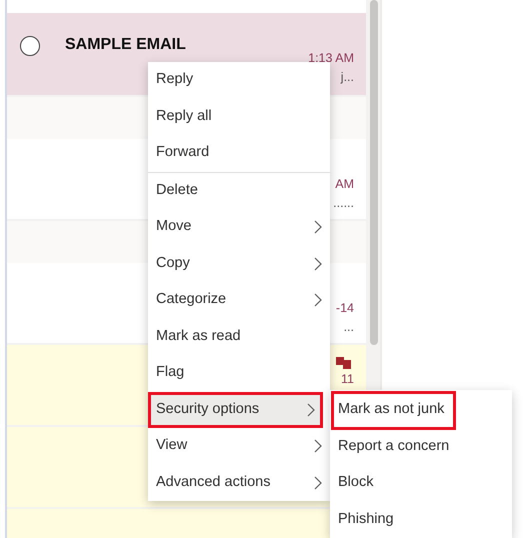  Describe the element at coordinates (345, 308) in the screenshot. I see `message-time: -14` at that location.